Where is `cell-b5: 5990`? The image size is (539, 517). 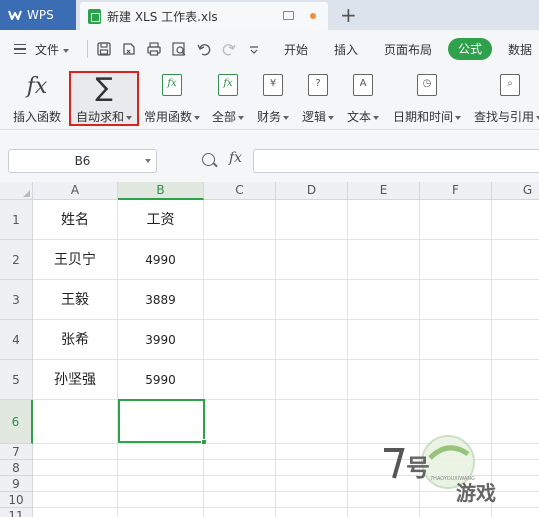 cell-b5: 5990 is located at coordinates (161, 380).